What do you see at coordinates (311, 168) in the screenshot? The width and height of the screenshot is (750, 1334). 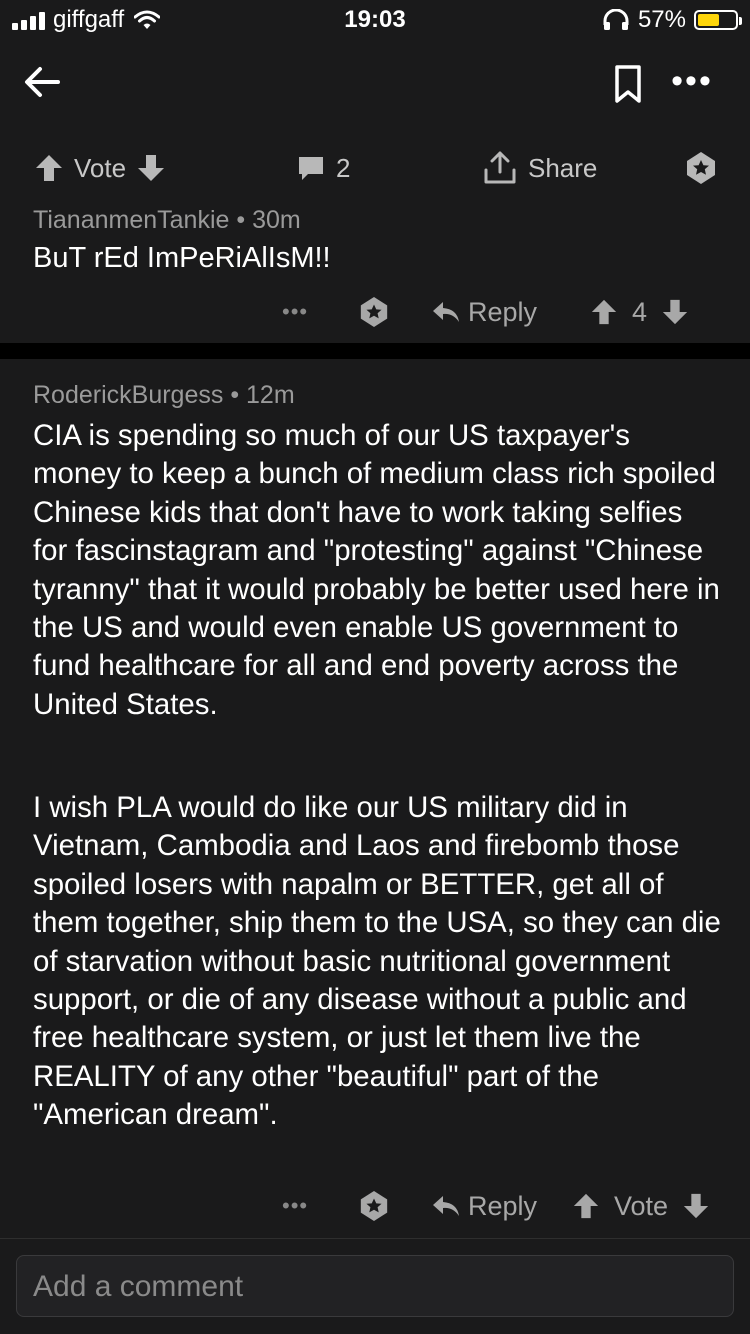 I see `comment-icon` at bounding box center [311, 168].